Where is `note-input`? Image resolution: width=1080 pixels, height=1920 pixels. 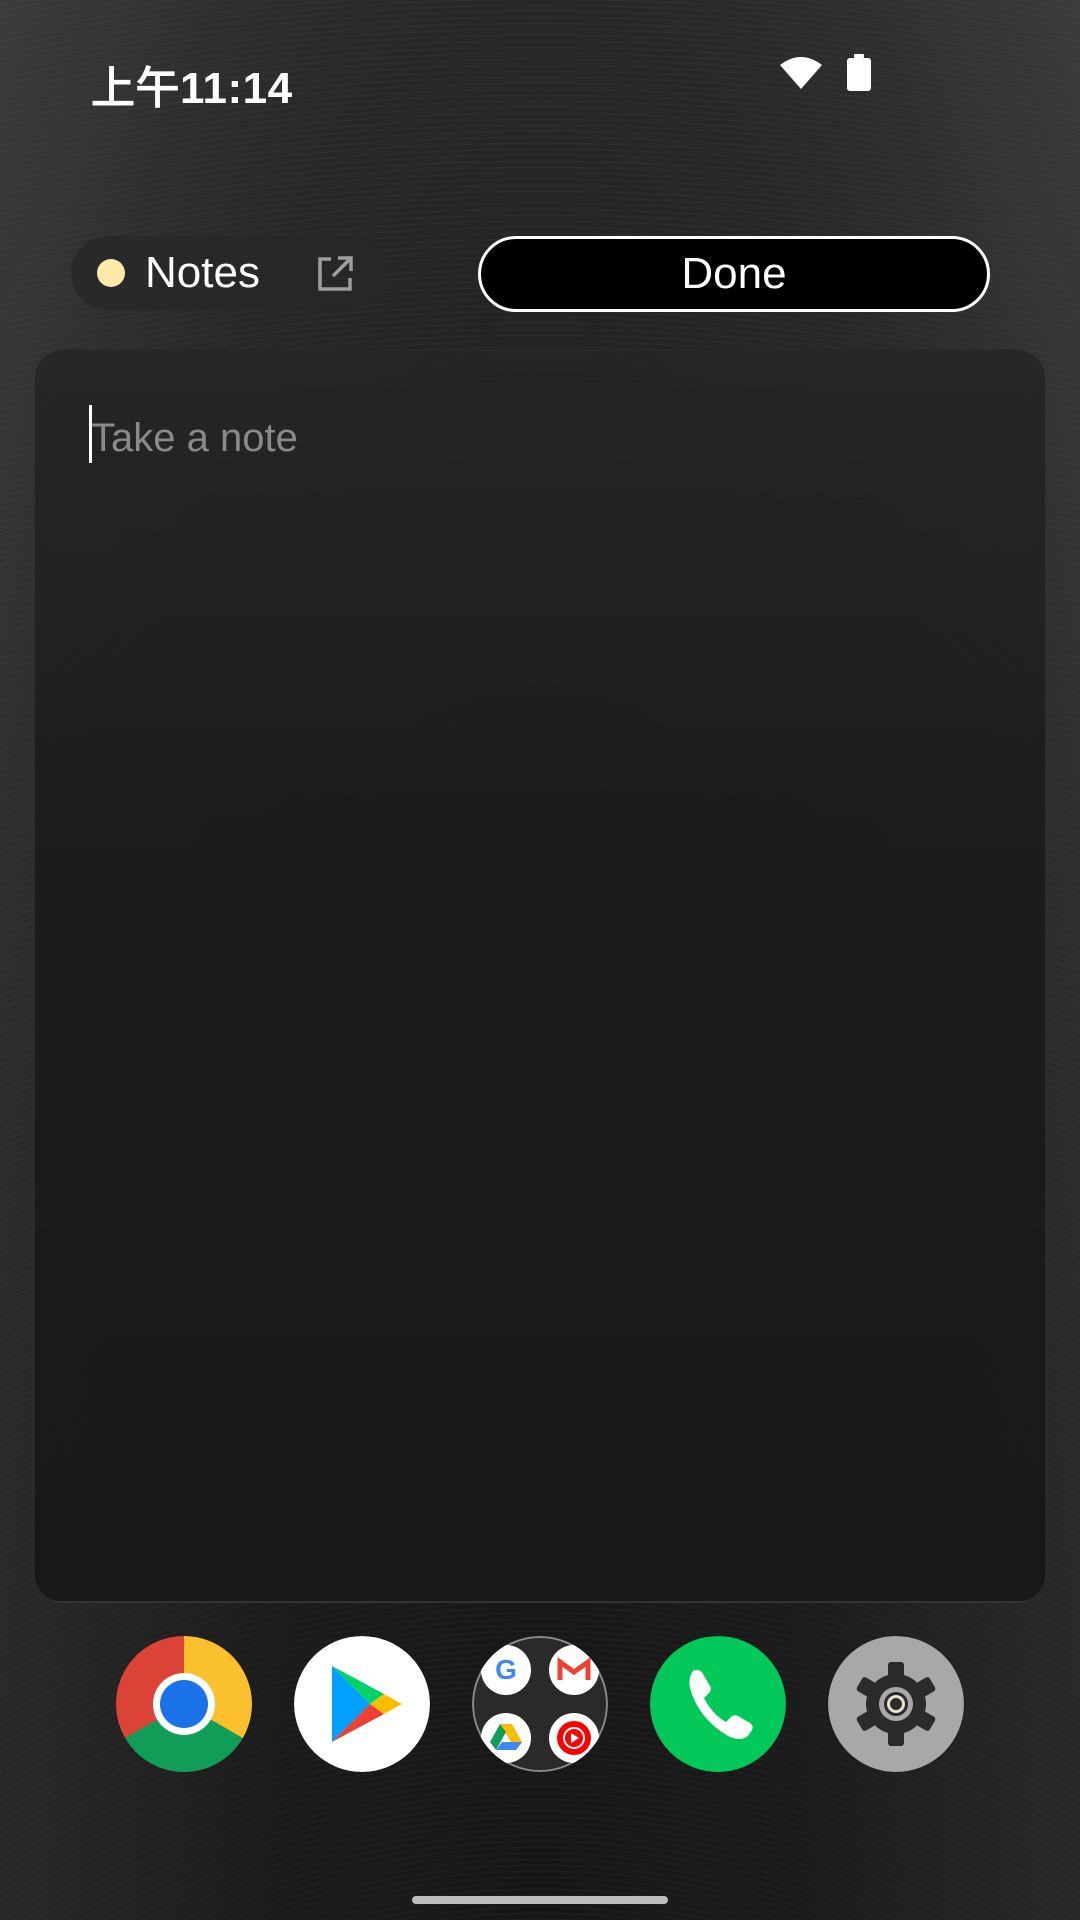
note-input is located at coordinates (539, 438).